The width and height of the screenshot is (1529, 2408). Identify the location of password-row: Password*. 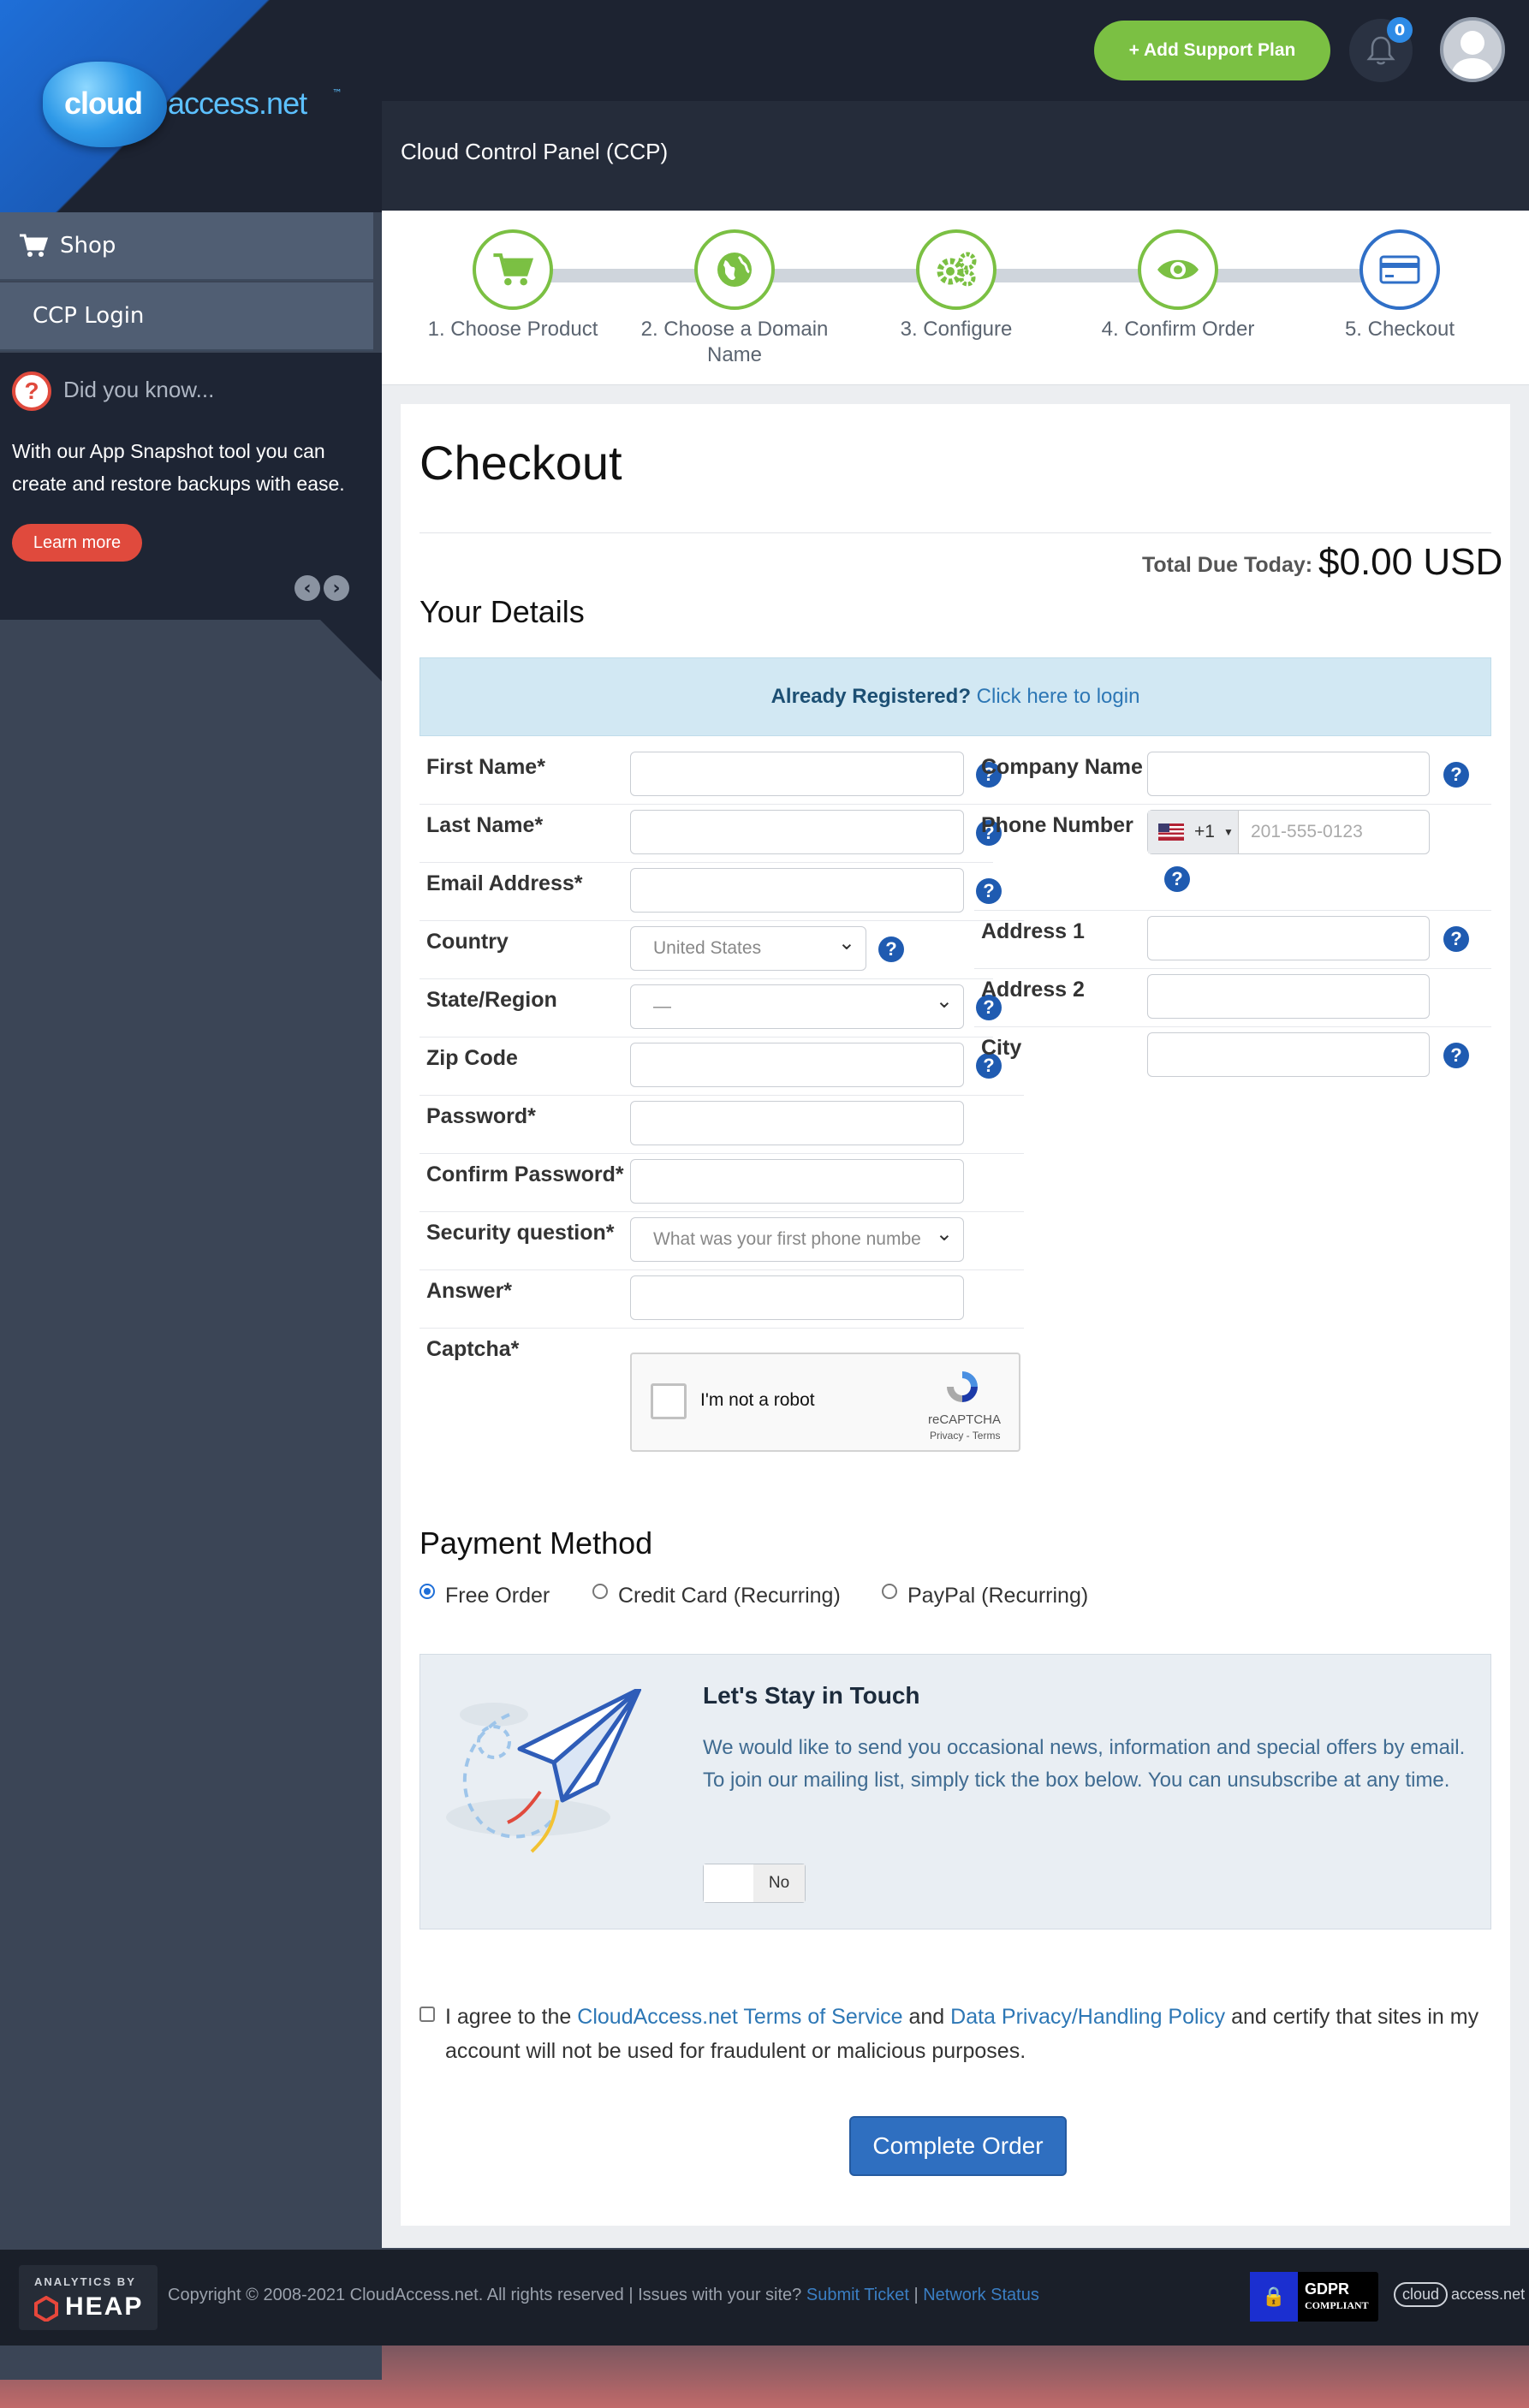
(721, 1125).